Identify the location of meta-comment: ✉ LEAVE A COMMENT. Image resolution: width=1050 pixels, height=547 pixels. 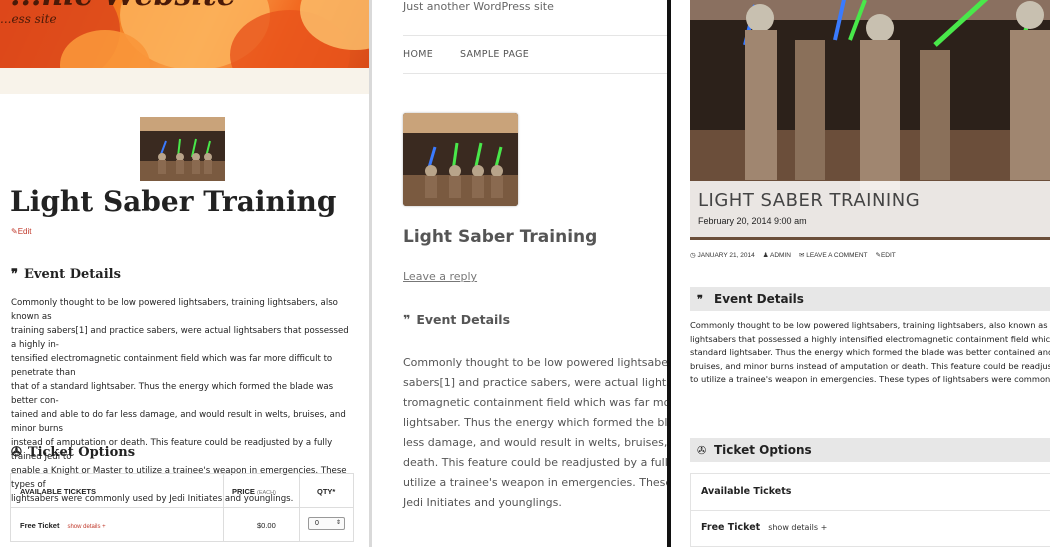
(833, 255).